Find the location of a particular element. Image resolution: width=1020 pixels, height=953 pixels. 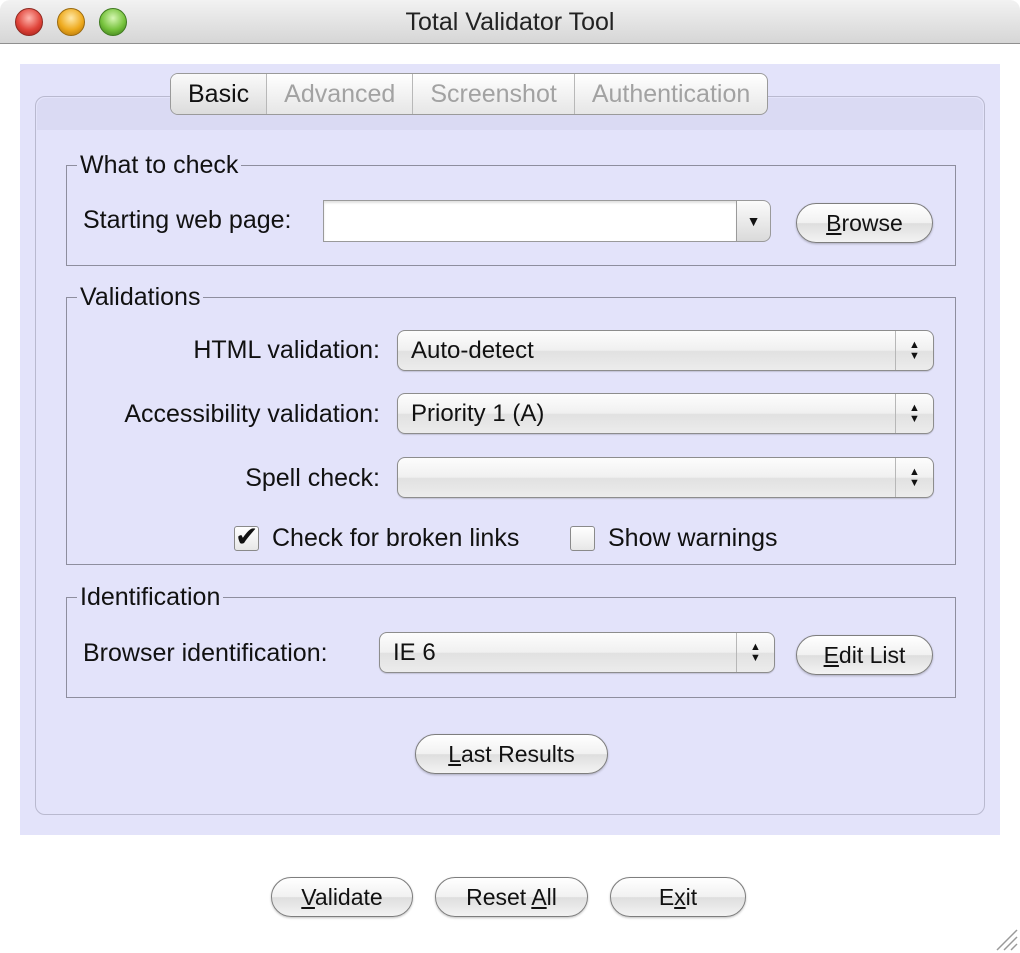

tab-advanced: Advanced is located at coordinates (339, 94).